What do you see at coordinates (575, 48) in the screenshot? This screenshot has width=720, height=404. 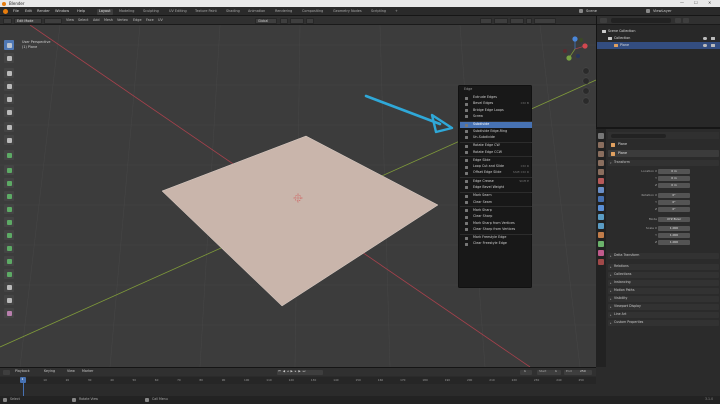 I see `navigation-gizmo` at bounding box center [575, 48].